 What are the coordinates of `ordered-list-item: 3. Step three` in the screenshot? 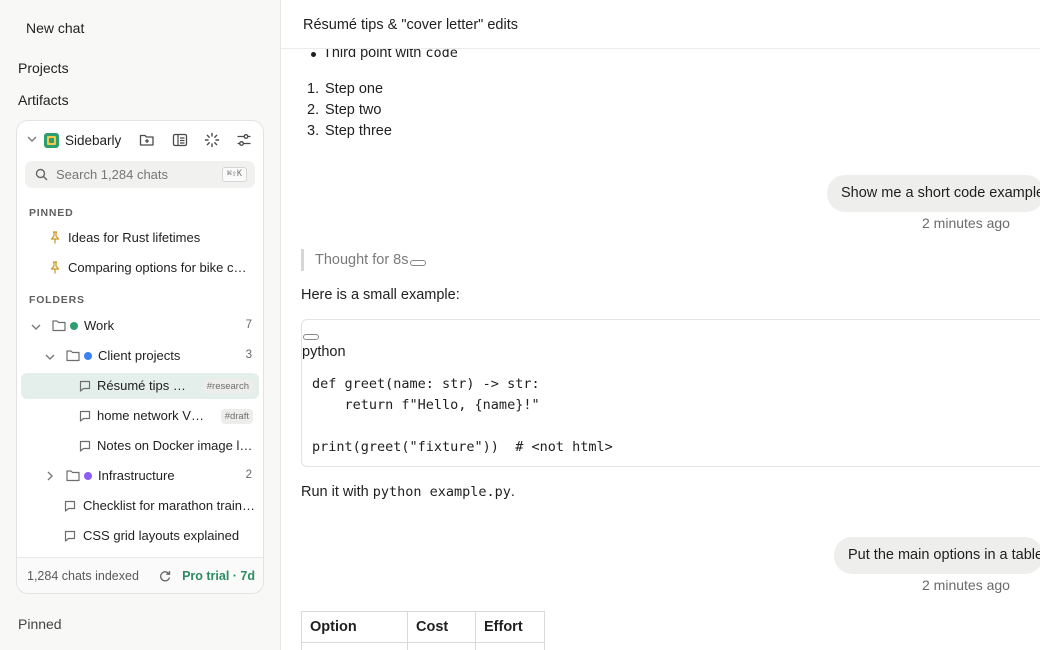 It's located at (349, 131).